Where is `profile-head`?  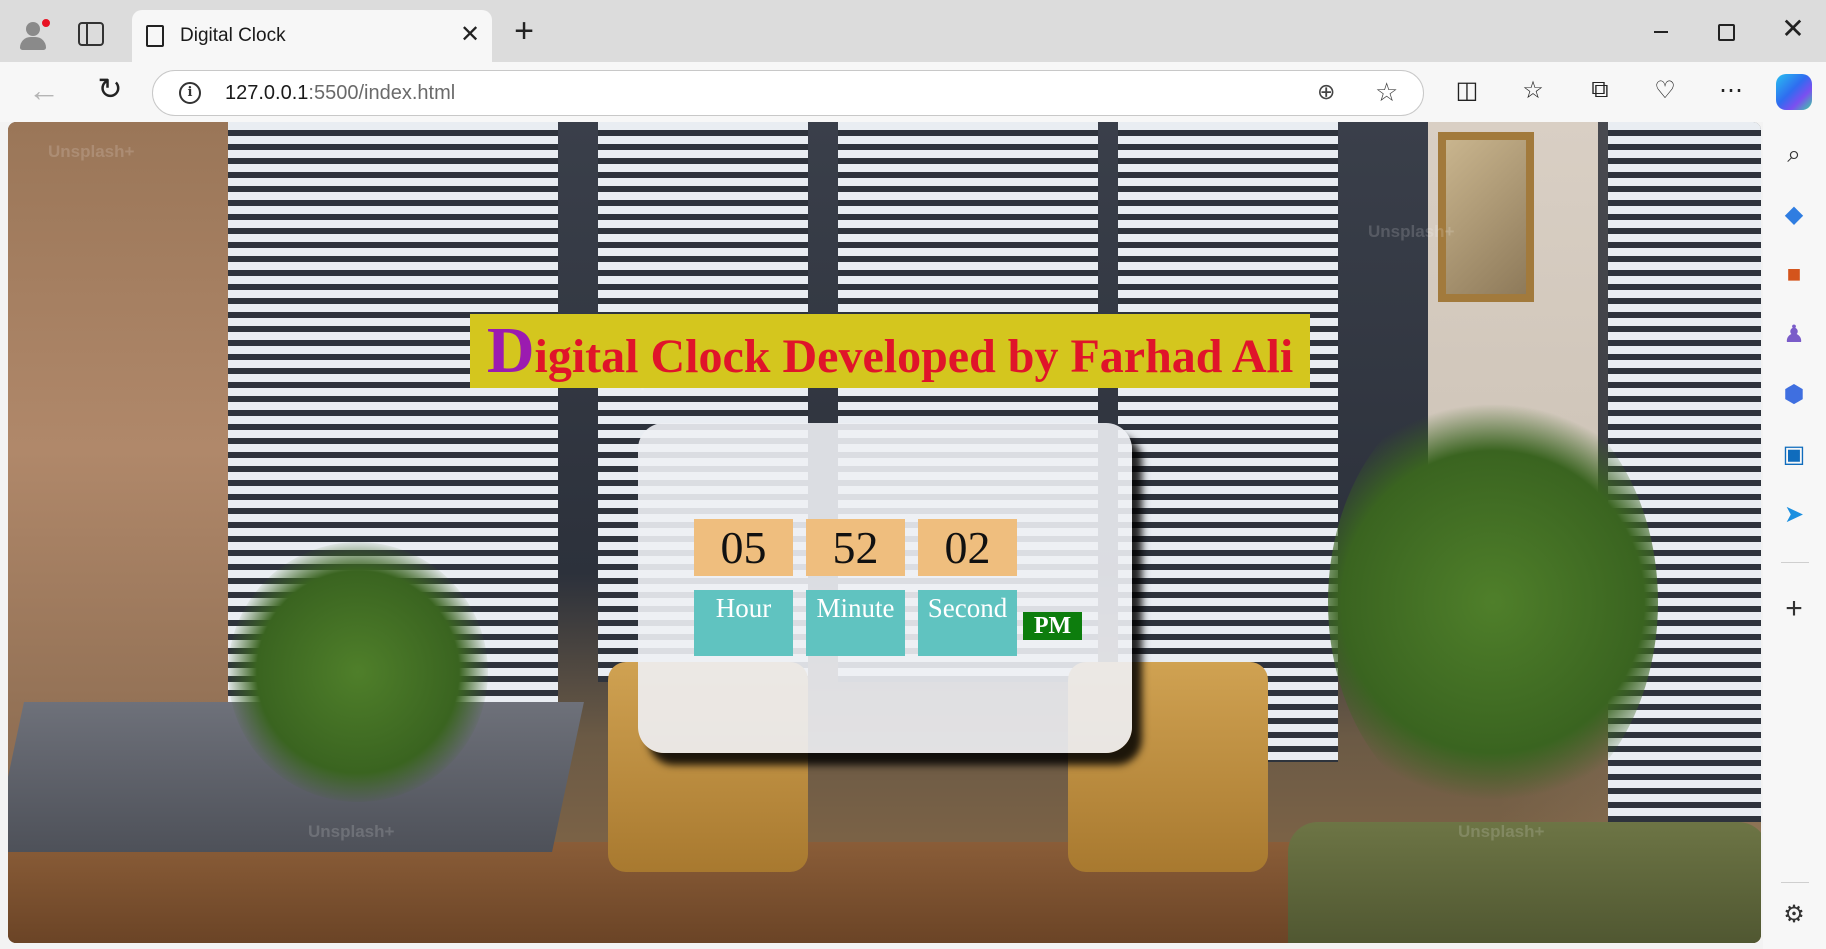
profile-head is located at coordinates (33, 29).